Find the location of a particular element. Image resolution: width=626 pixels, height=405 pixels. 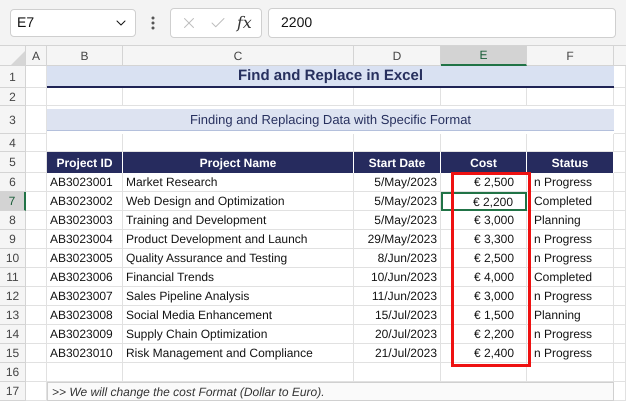

table-cell: 21/Jul/2023 is located at coordinates (397, 353).